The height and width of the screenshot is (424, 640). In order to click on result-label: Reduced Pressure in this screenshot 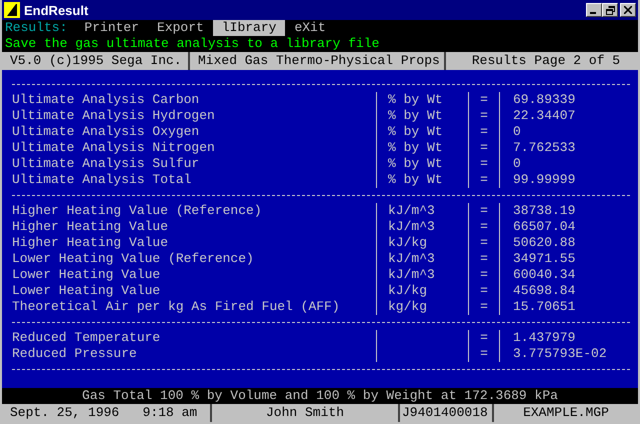, I will do `click(75, 354)`.